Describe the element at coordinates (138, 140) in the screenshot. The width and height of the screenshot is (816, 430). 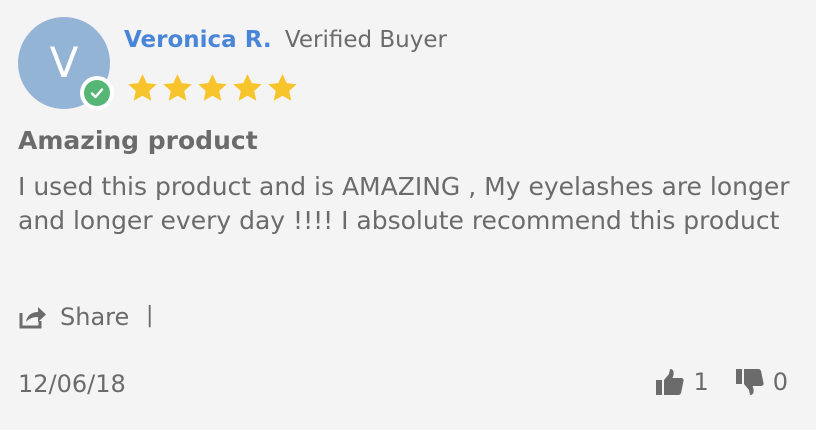
I see `review-title: Amazing product` at that location.